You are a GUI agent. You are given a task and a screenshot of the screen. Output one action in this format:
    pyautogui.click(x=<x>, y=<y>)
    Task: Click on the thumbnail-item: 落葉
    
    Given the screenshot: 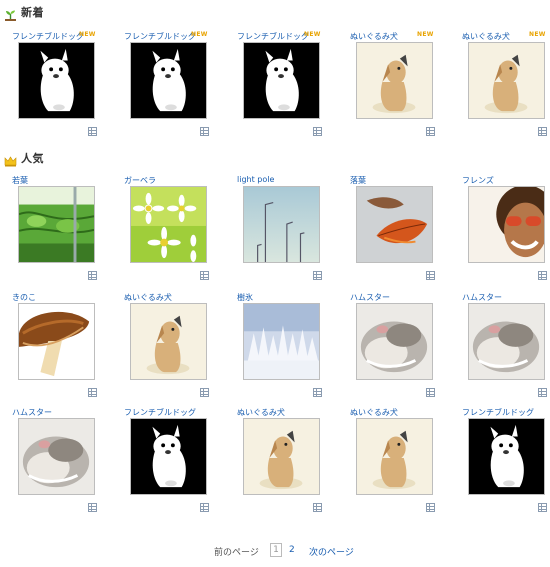 What is the action you would take?
    pyautogui.click(x=394, y=230)
    